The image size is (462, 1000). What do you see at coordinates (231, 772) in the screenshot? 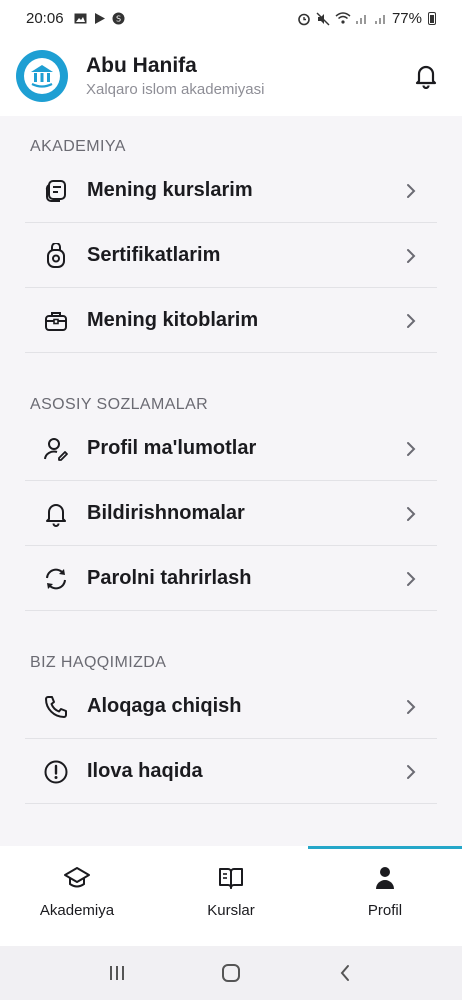
I see `menu-item-about-app: Ilova haqida` at bounding box center [231, 772].